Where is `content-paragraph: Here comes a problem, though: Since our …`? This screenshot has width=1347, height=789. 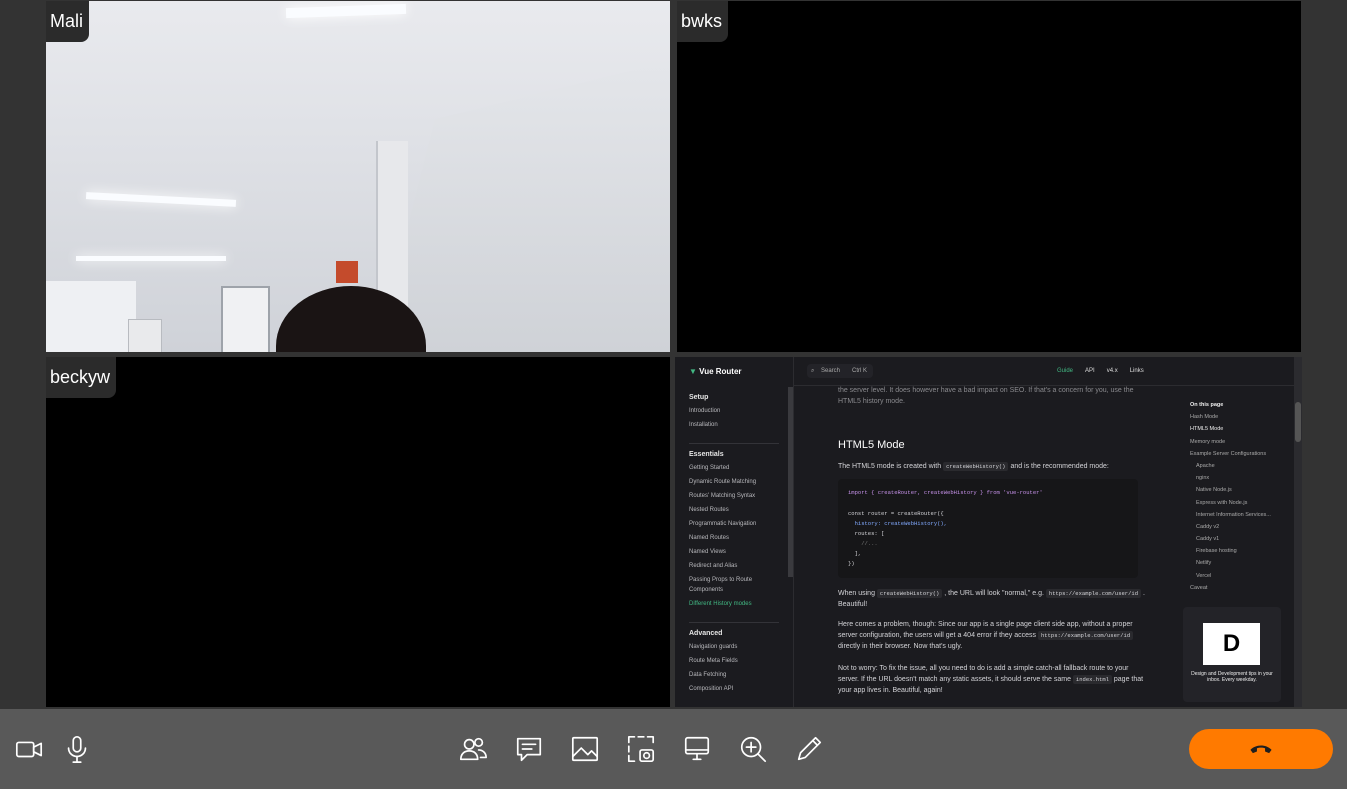 content-paragraph: Here comes a problem, though: Since our … is located at coordinates (993, 635).